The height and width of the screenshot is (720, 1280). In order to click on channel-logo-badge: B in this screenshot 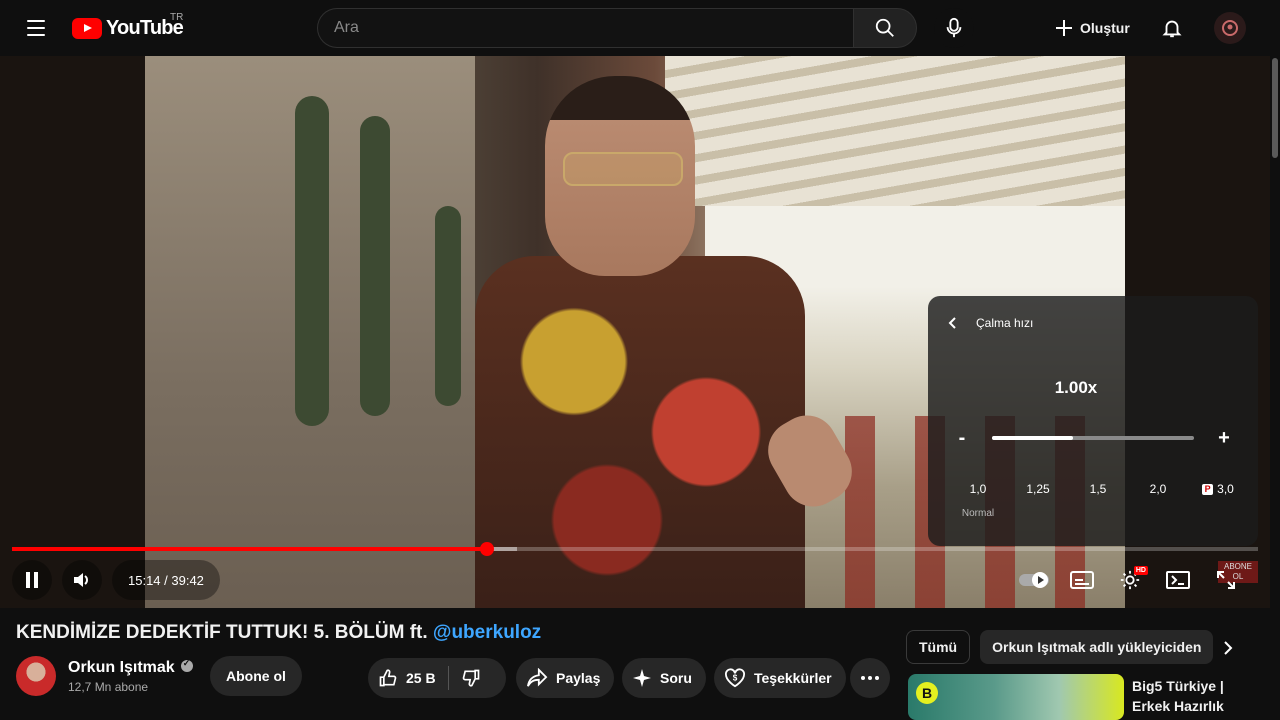, I will do `click(927, 693)`.